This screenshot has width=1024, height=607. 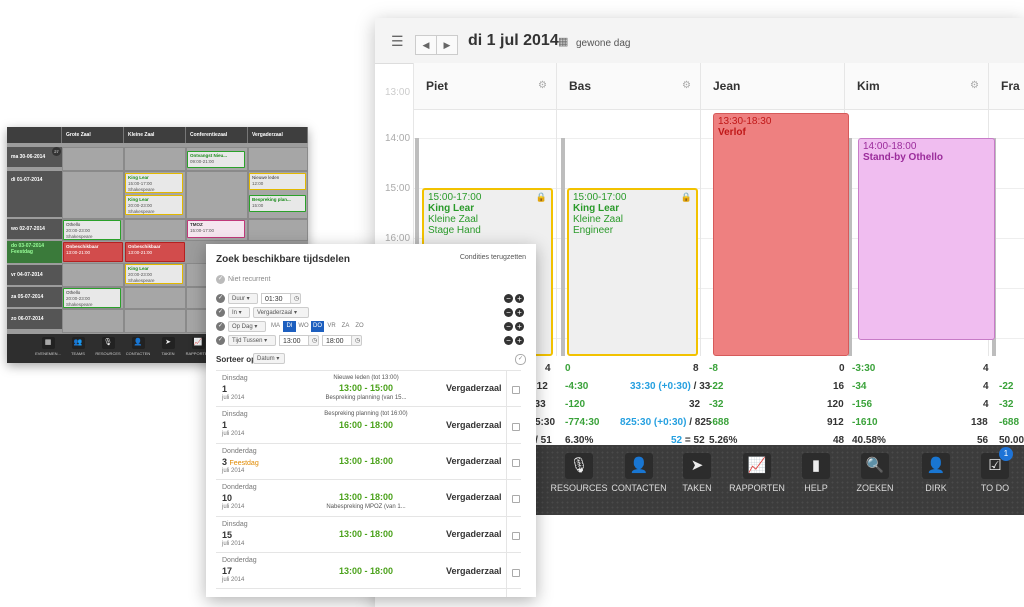 What do you see at coordinates (331, 326) in the screenshot?
I see `weekday-vr: VR` at bounding box center [331, 326].